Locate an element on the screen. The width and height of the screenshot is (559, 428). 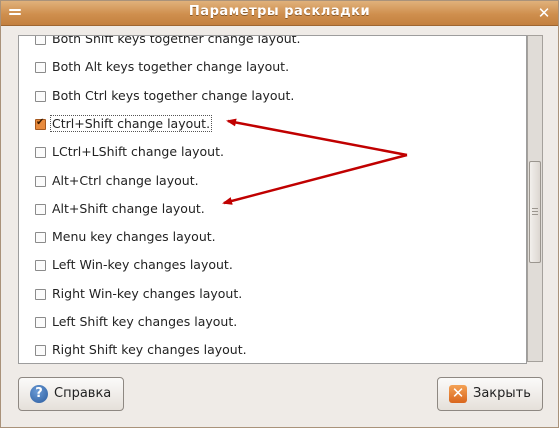
help-icon: ? is located at coordinates (39, 394).